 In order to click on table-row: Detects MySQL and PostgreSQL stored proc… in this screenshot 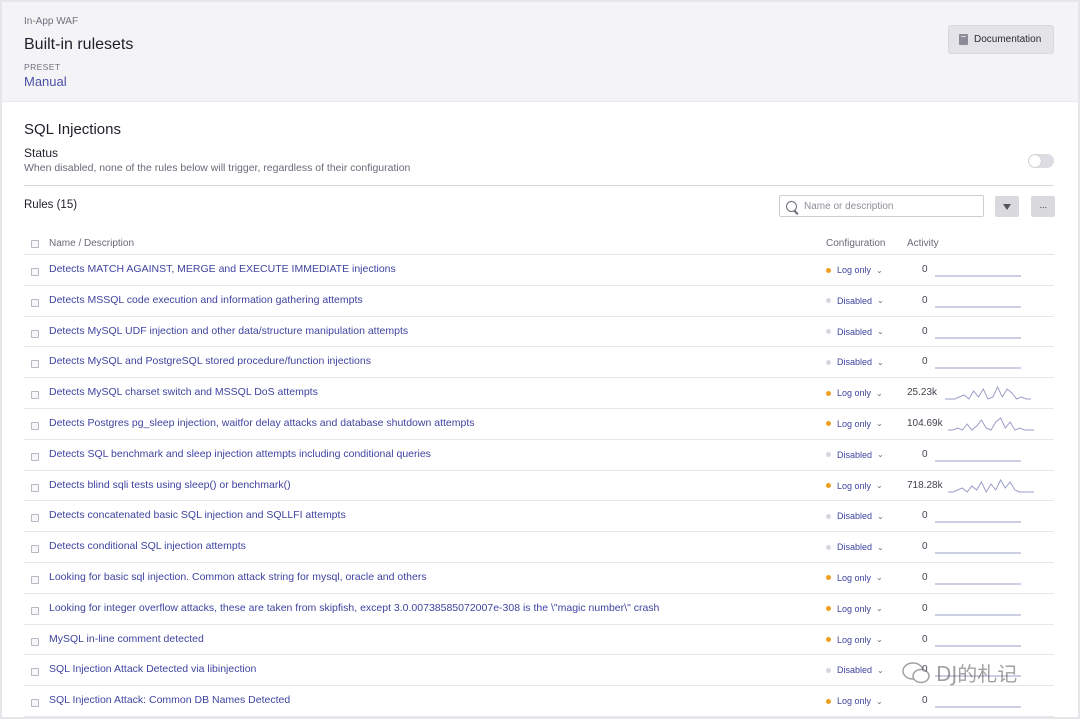, I will do `click(539, 363)`.